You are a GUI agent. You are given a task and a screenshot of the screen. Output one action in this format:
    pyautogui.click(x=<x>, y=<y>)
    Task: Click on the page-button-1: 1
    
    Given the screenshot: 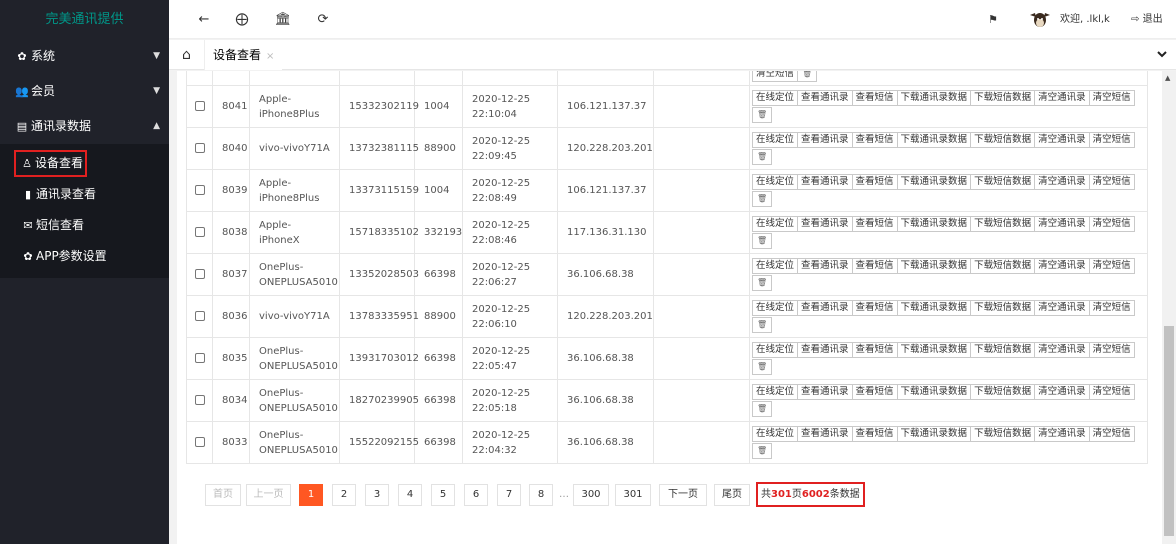 What is the action you would take?
    pyautogui.click(x=311, y=495)
    